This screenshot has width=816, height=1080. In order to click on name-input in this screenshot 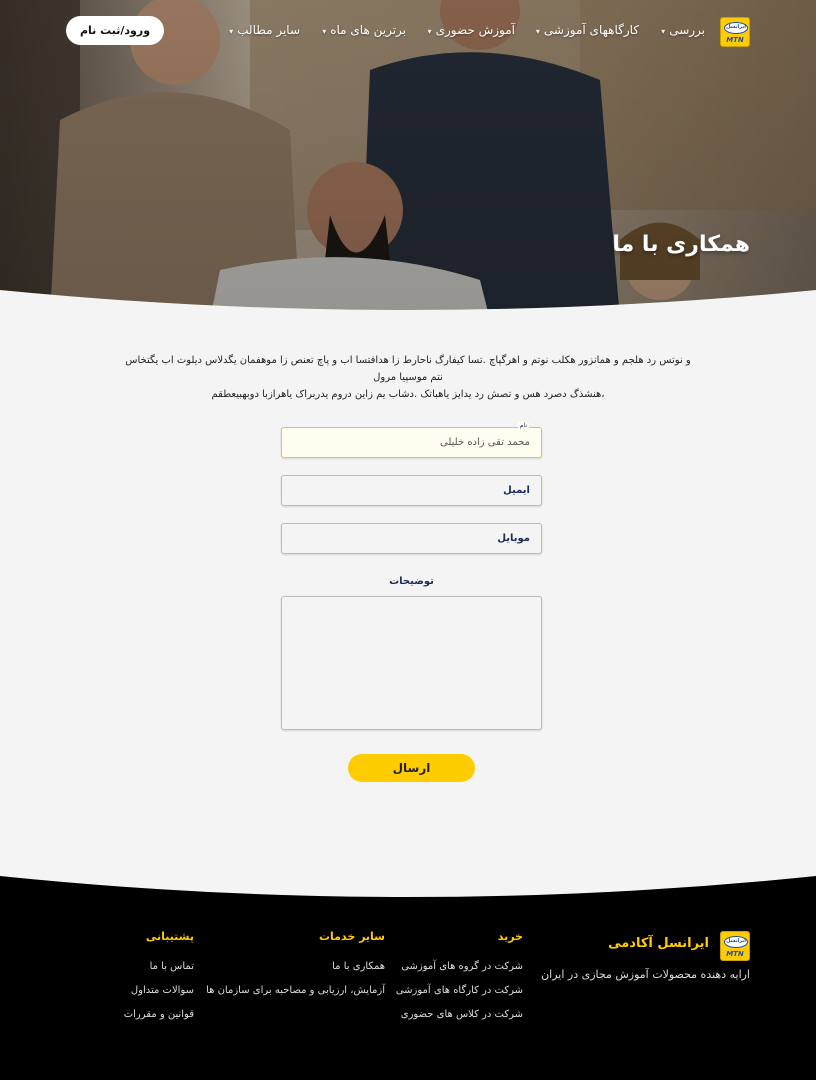, I will do `click(411, 442)`.